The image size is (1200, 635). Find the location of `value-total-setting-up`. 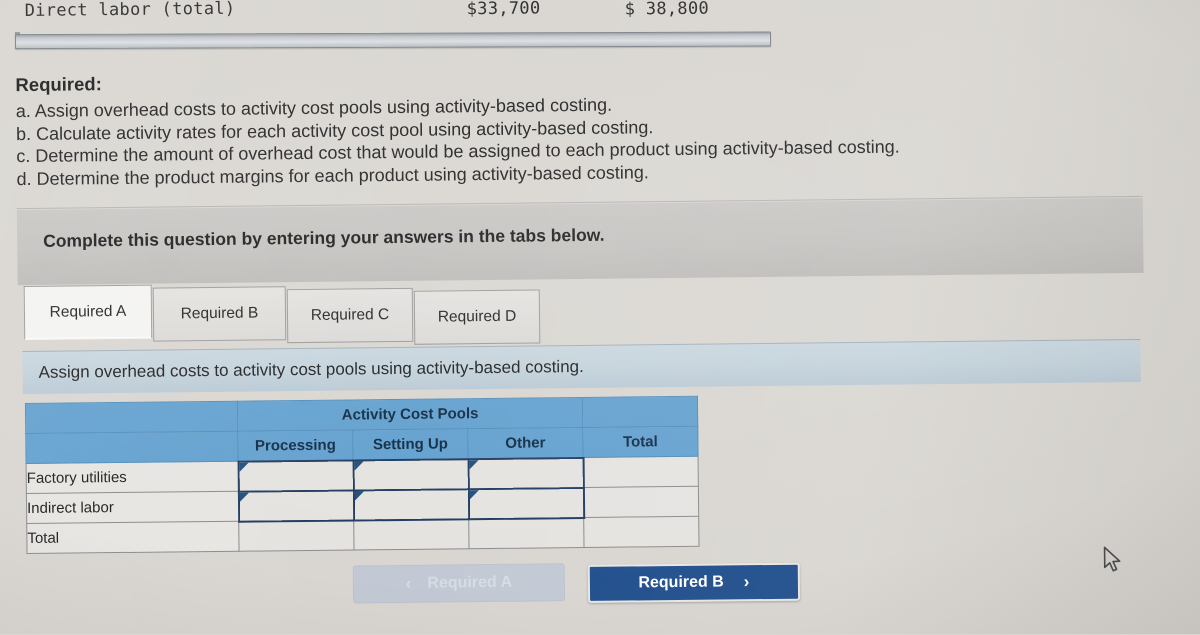

value-total-setting-up is located at coordinates (411, 534).